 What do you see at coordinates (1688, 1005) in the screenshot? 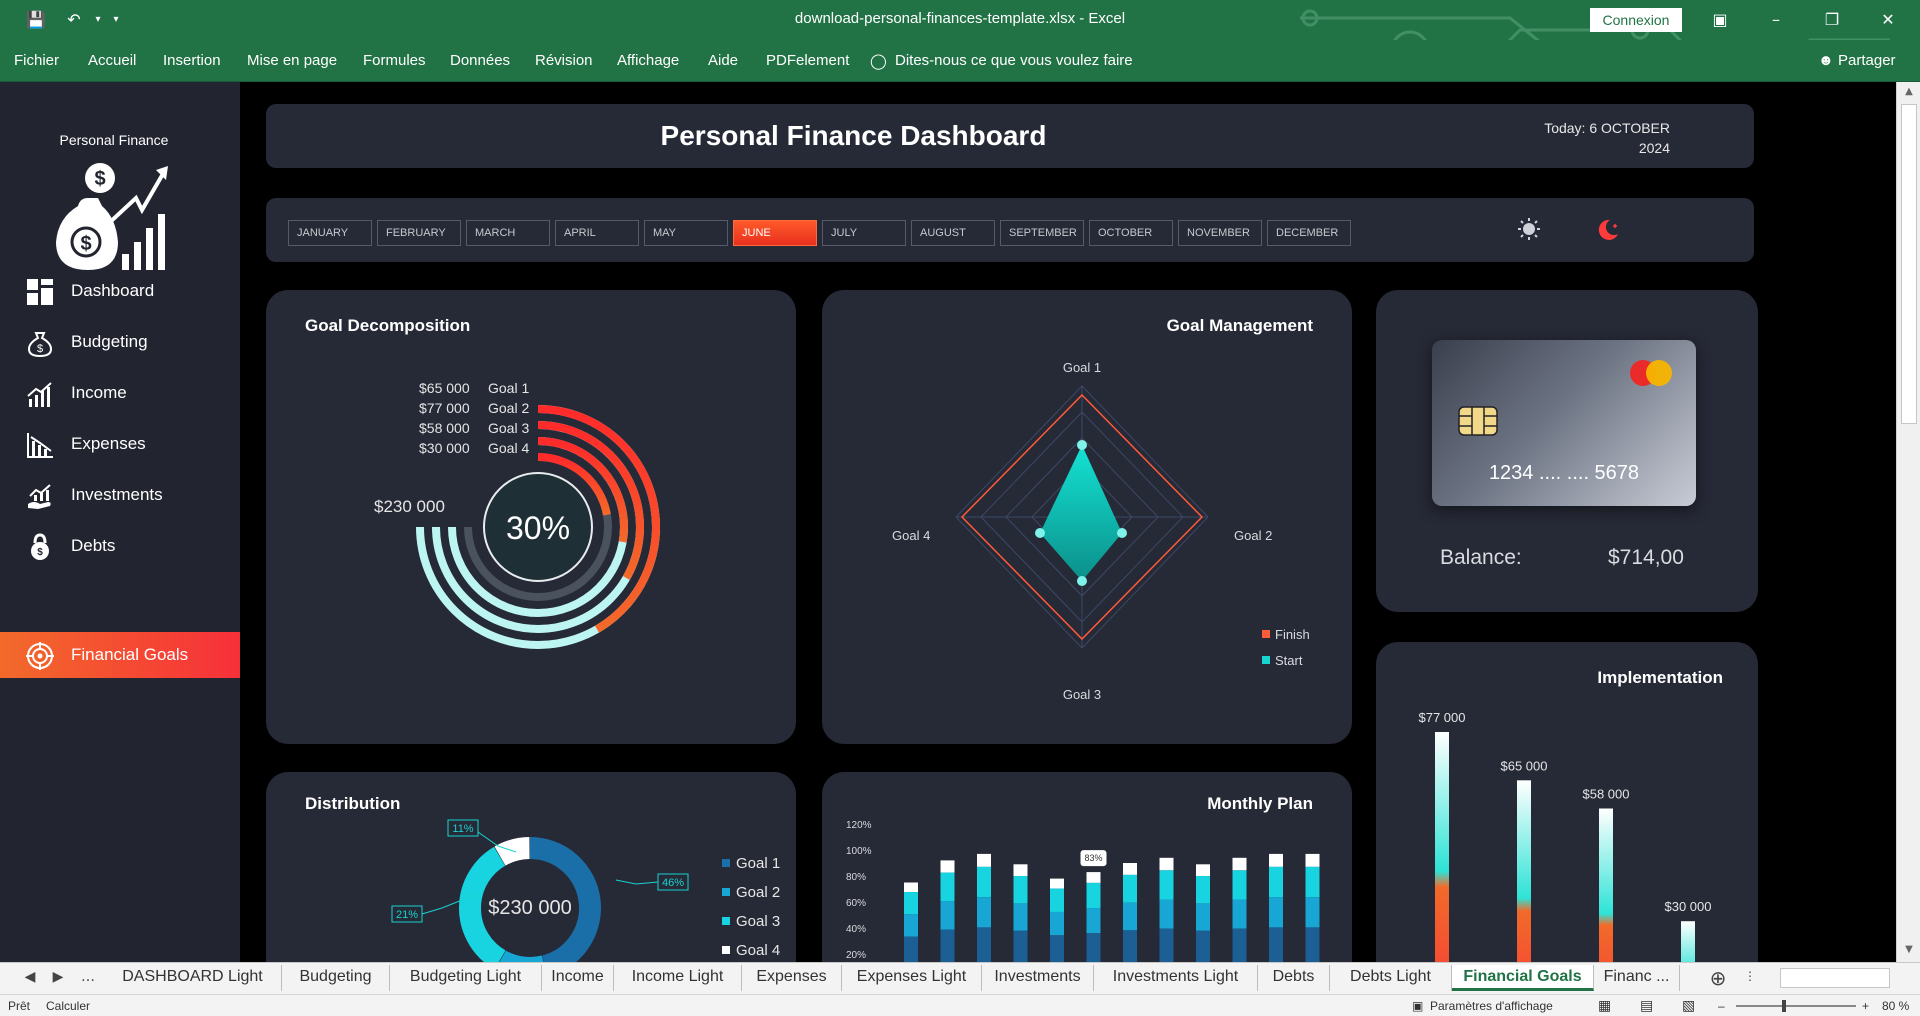
I see `page-break-view-icon: ▧` at bounding box center [1688, 1005].